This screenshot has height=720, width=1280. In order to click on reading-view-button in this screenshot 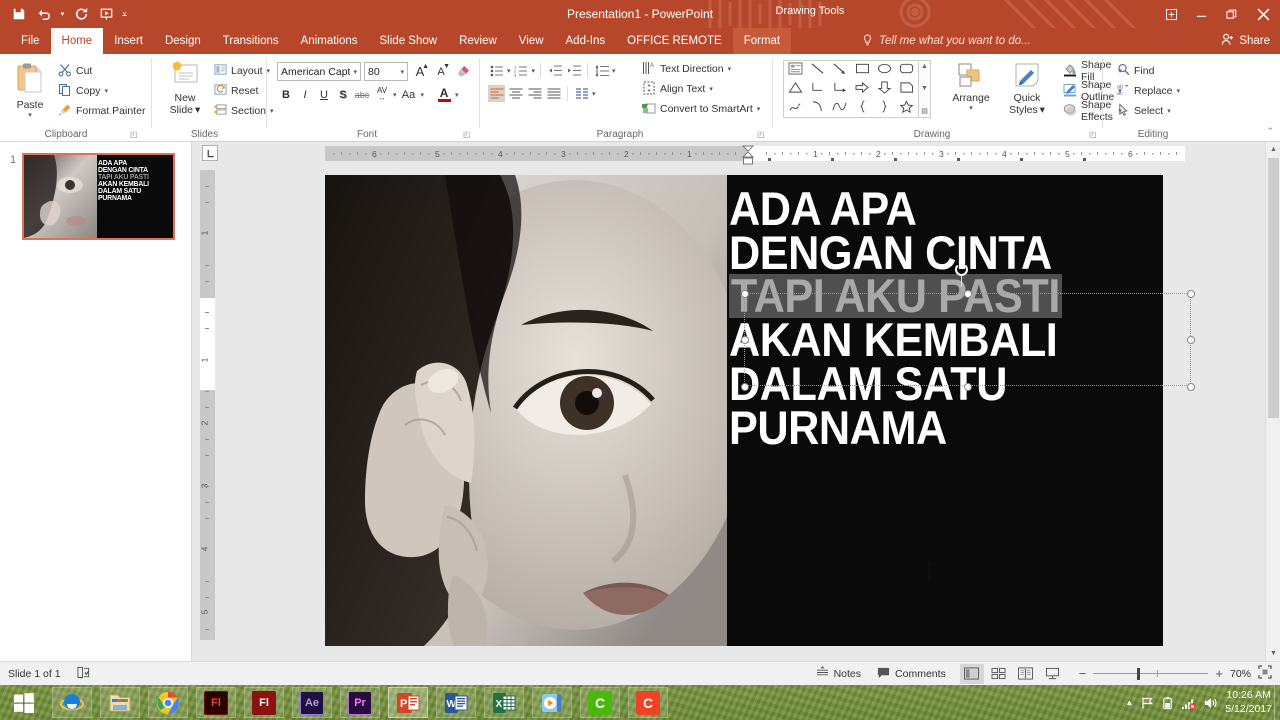, I will do `click(1026, 674)`.